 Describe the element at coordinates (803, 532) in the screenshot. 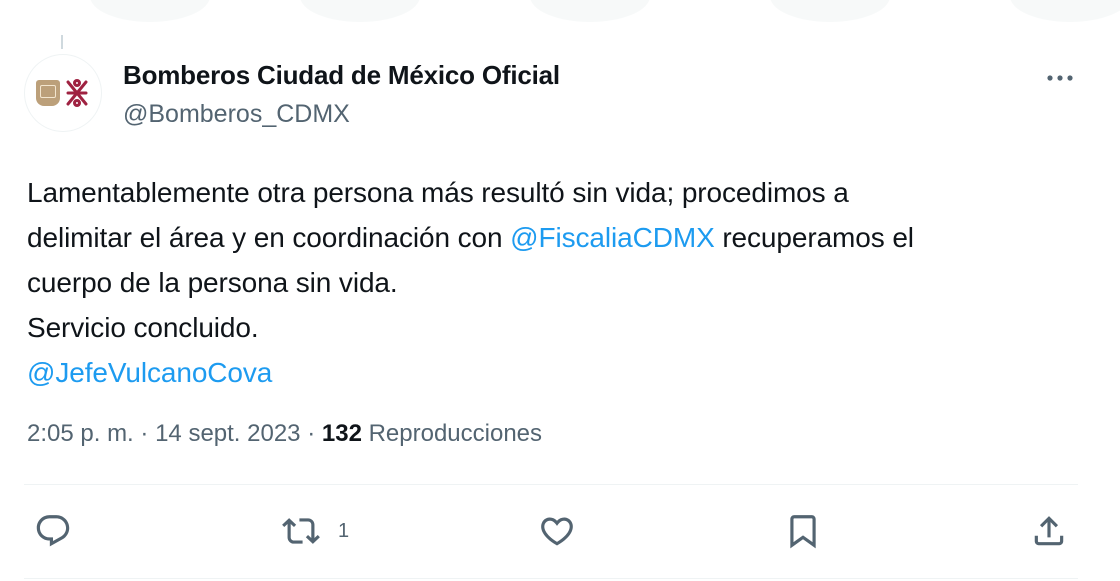

I see `bookmark-icon` at that location.